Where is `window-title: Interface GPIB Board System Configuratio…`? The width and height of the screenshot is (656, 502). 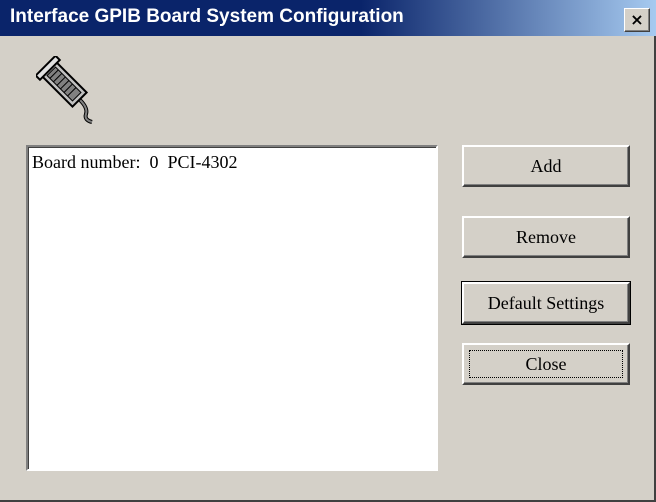 window-title: Interface GPIB Board System Configuratio… is located at coordinates (207, 16).